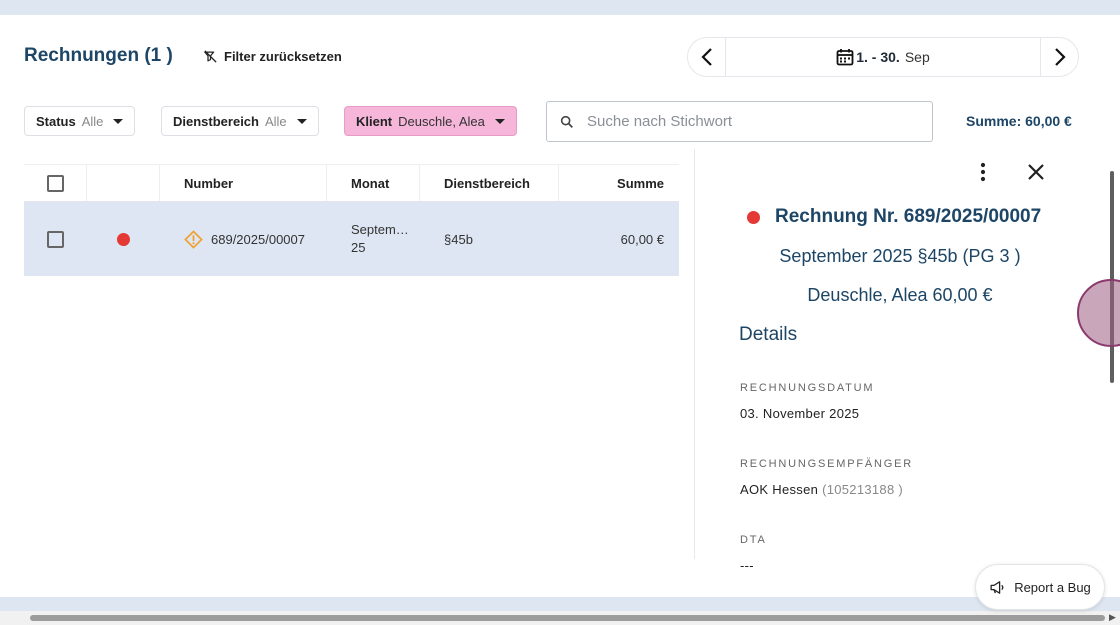 This screenshot has width=1120, height=625. Describe the element at coordinates (845, 57) in the screenshot. I see `calendar-icon` at that location.